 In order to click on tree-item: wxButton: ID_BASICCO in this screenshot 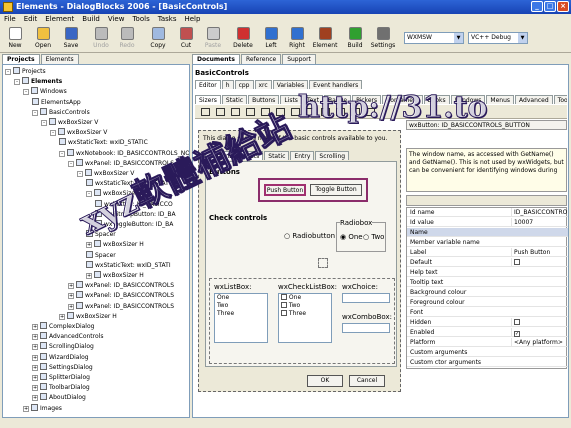, I will do `click(134, 204)`.